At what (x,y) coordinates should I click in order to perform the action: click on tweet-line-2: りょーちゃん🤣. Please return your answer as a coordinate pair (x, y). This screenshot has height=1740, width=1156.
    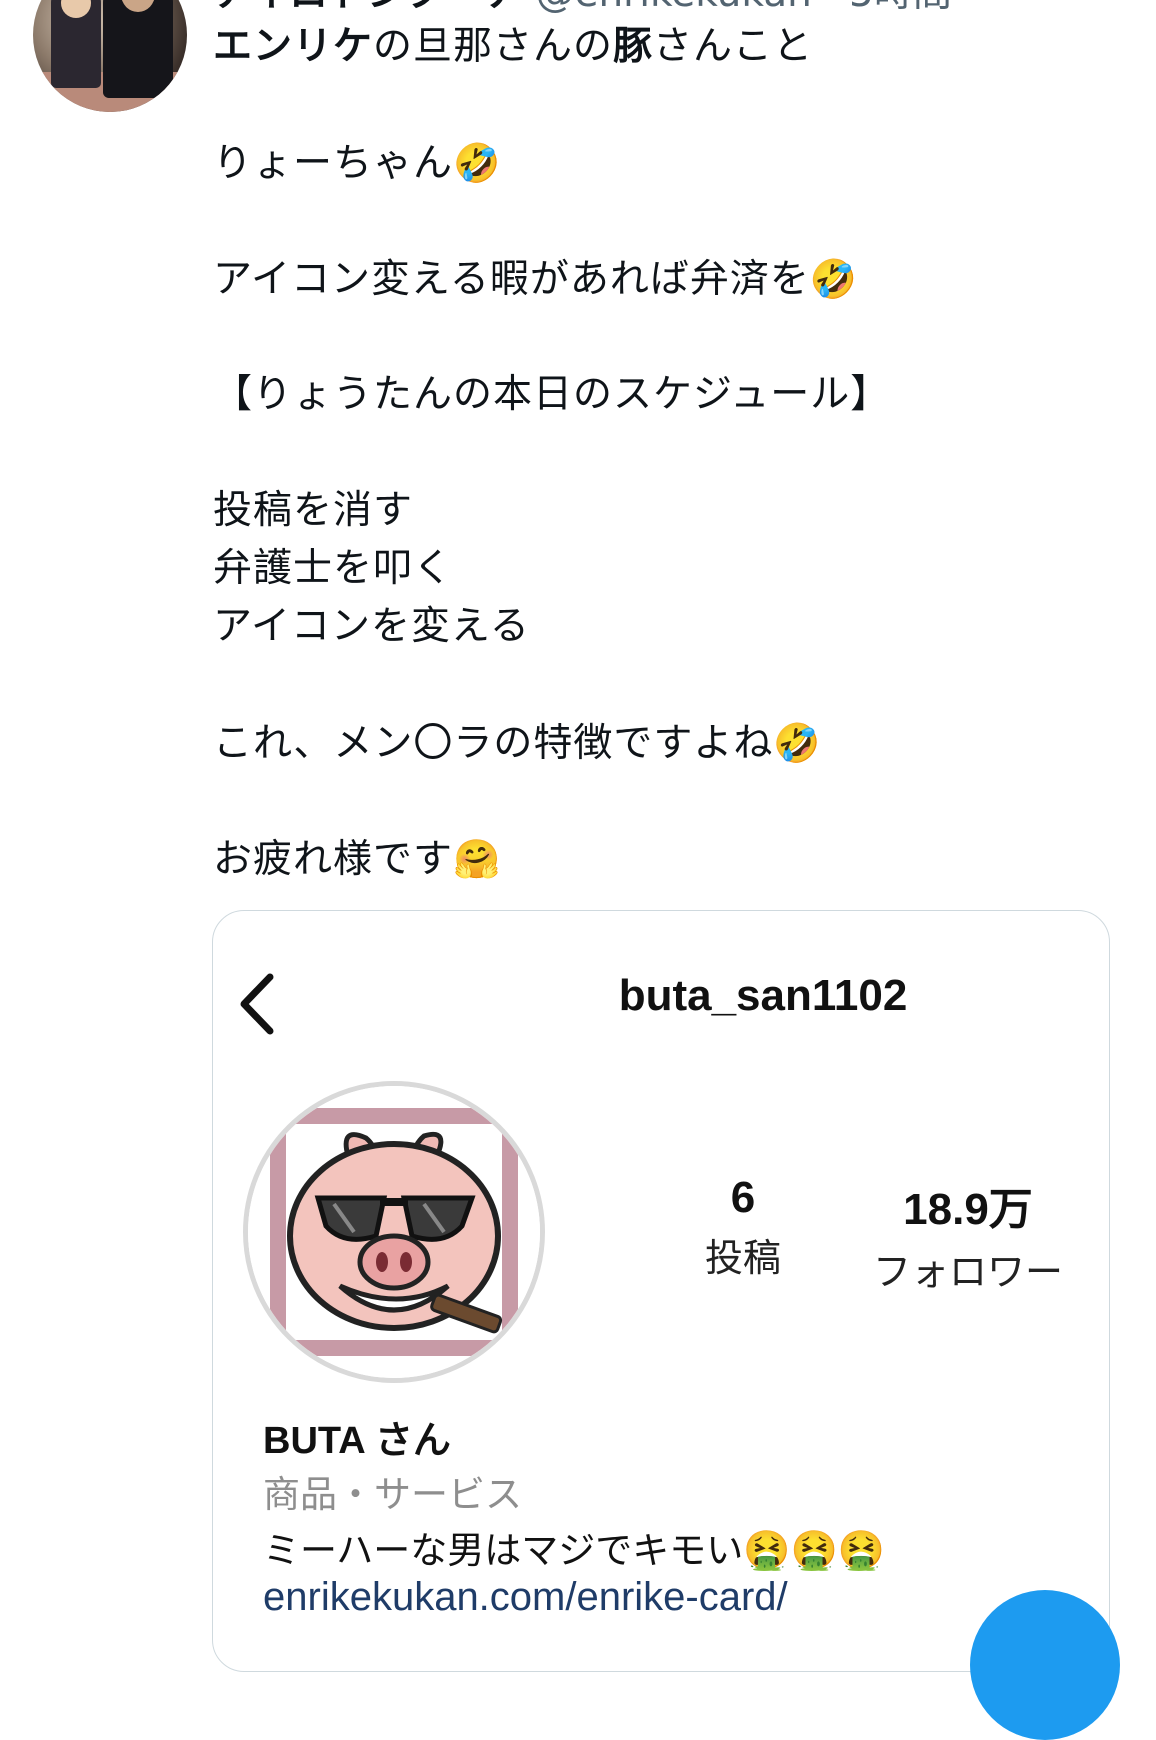
    Looking at the image, I should click on (653, 163).